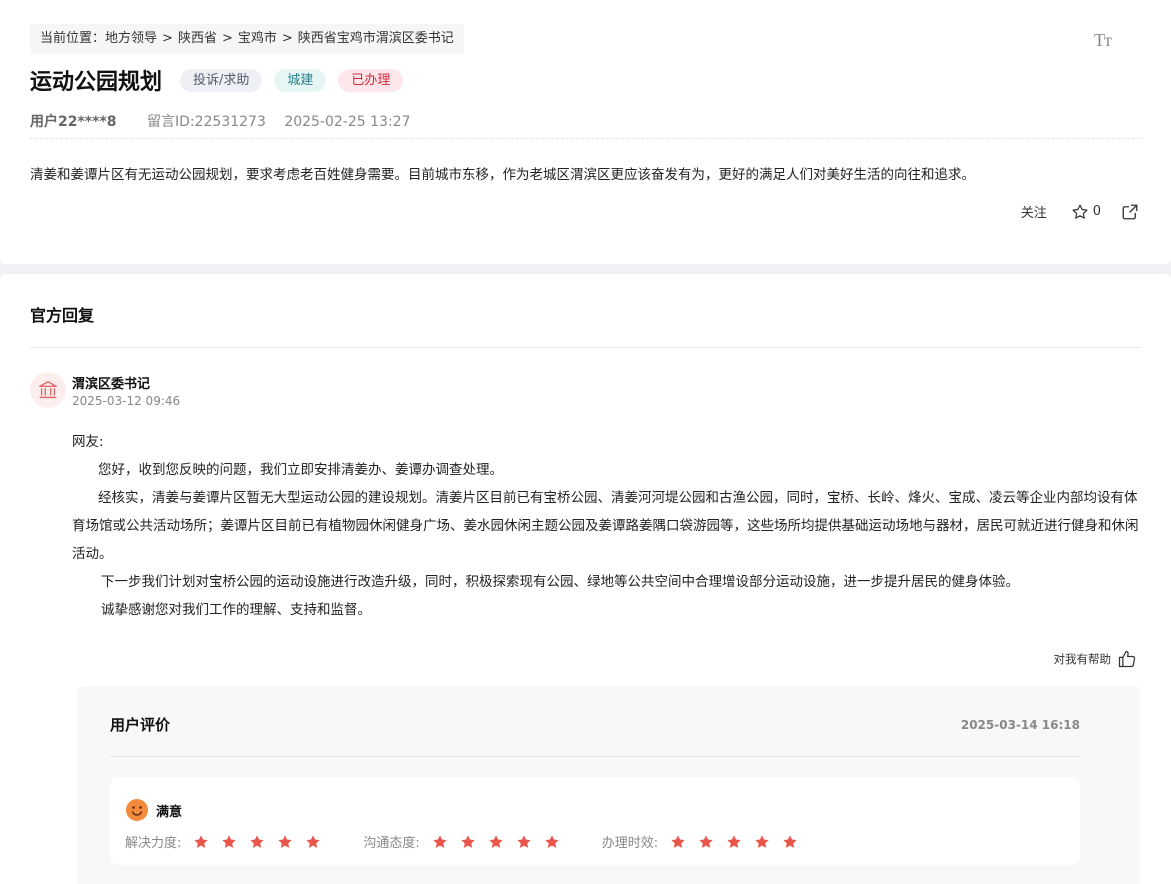 The image size is (1171, 884). What do you see at coordinates (1127, 659) in the screenshot?
I see `thumbs-up-icon` at bounding box center [1127, 659].